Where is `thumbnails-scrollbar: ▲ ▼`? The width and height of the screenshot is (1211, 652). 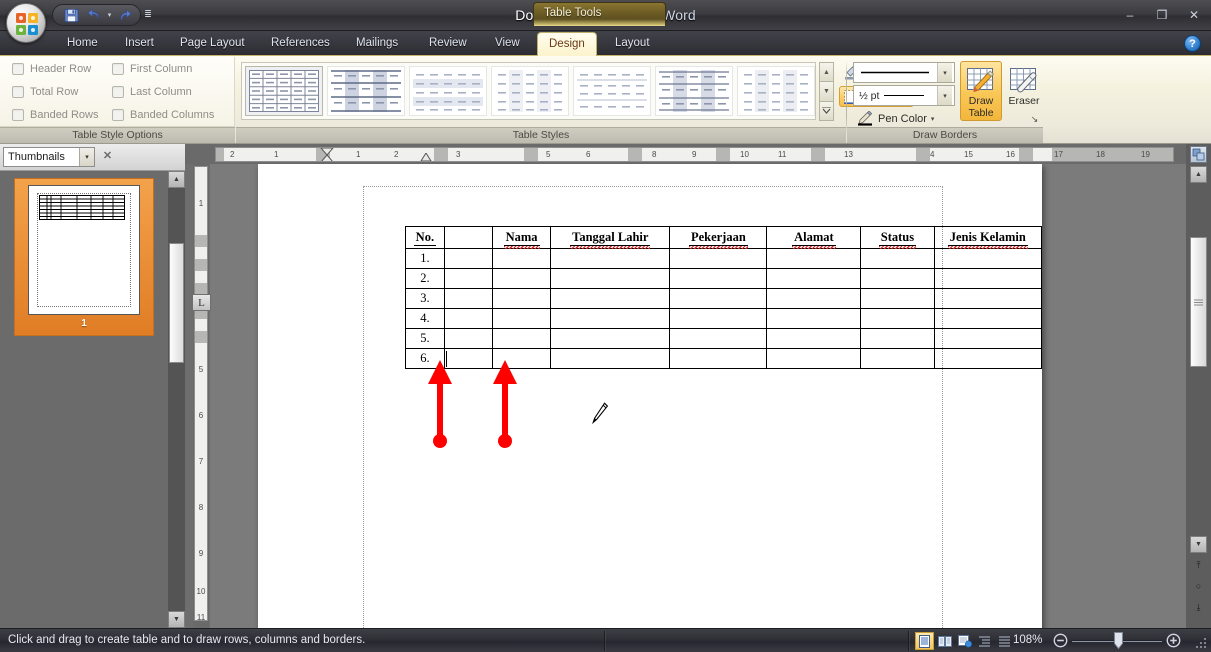
thumbnails-scrollbar: ▲ ▼ is located at coordinates (176, 399).